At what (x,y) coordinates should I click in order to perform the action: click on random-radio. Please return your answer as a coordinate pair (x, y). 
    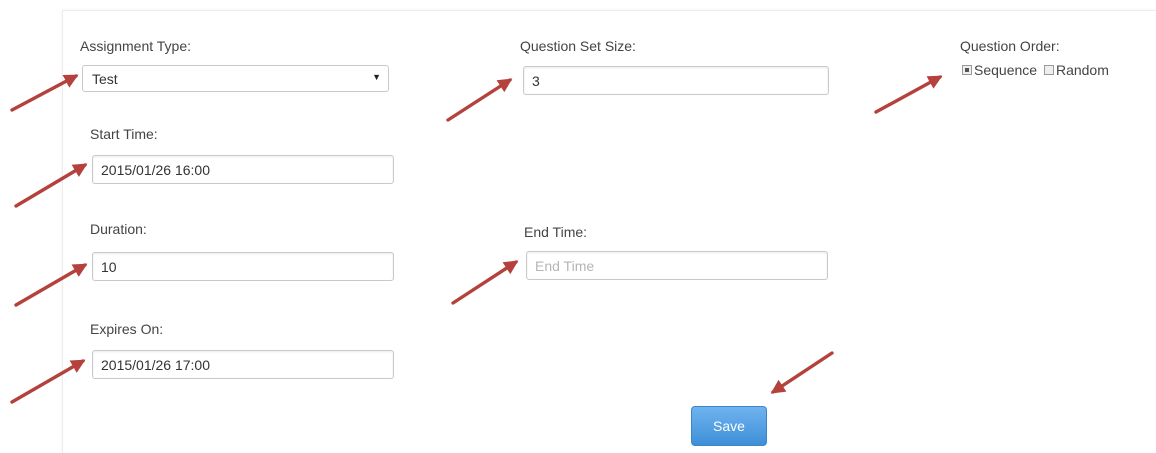
    Looking at the image, I should click on (1048, 70).